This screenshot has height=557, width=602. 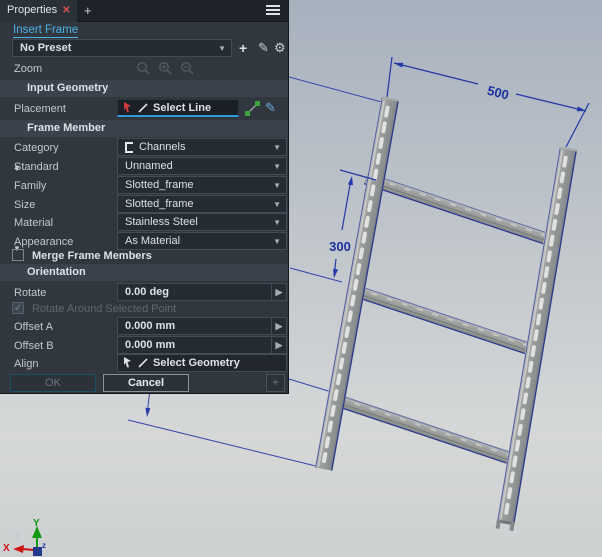 I want to click on zoom-icon, so click(x=143, y=68).